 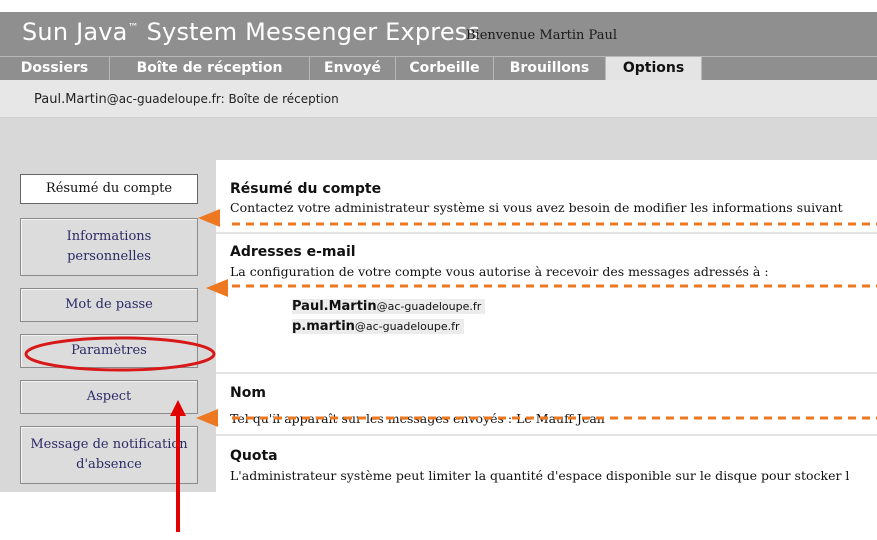 I want to click on tab-corbeille: Corbeille, so click(x=445, y=68).